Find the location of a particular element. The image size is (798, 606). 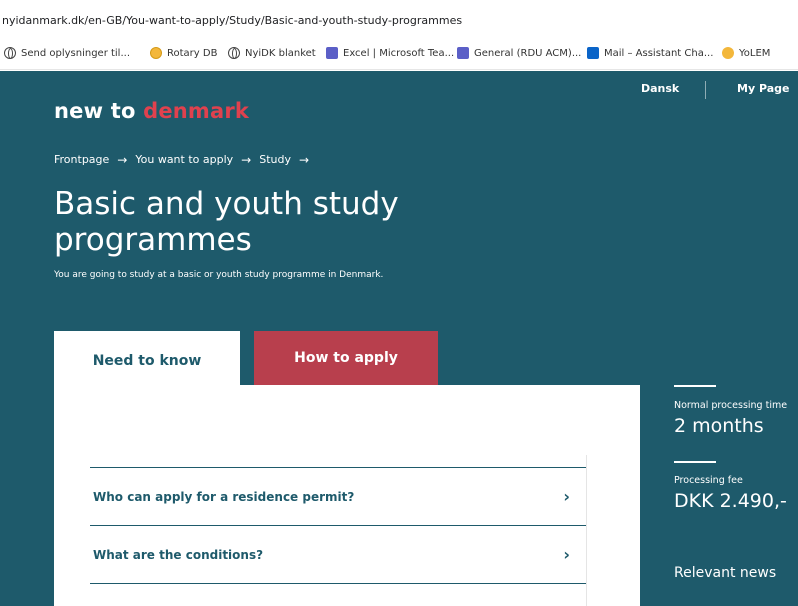

breadcrumb-study: Study is located at coordinates (275, 160).